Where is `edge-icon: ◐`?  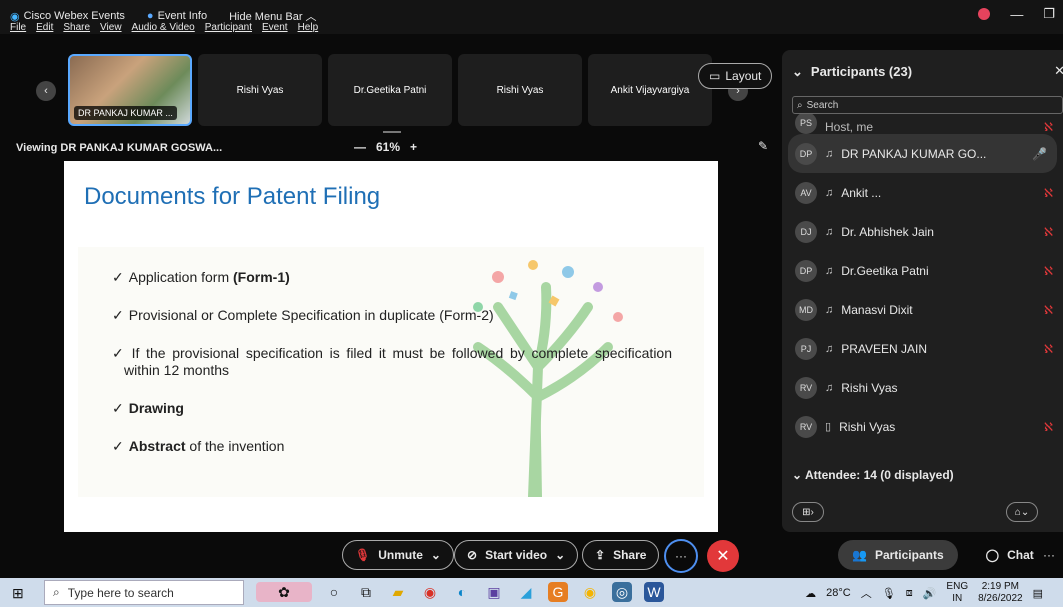 edge-icon: ◐ is located at coordinates (462, 592).